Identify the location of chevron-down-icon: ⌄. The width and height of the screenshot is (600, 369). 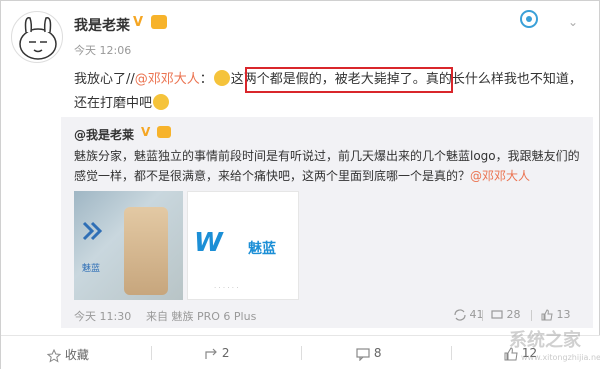
(573, 22).